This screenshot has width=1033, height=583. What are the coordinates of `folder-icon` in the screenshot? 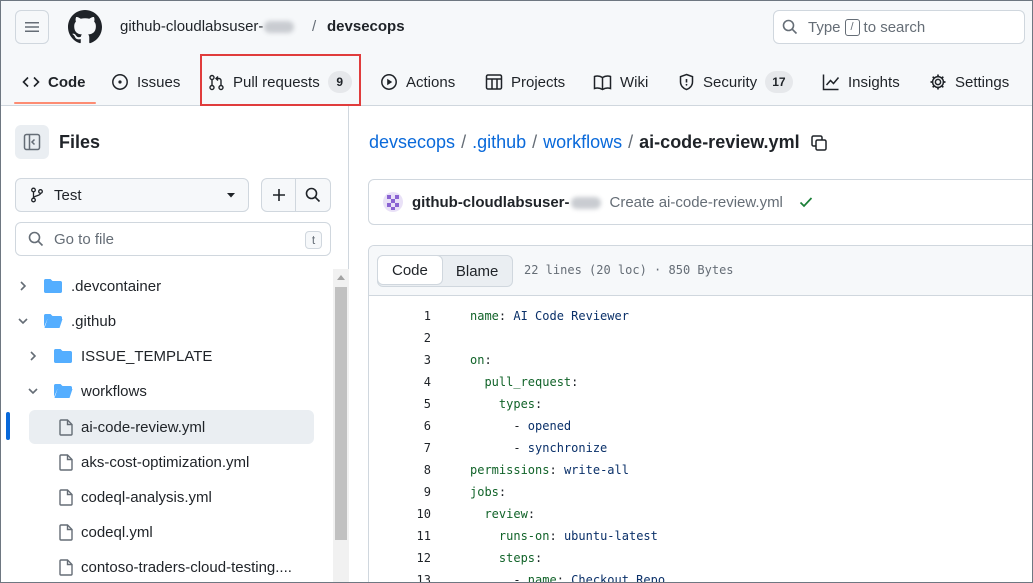 It's located at (63, 356).